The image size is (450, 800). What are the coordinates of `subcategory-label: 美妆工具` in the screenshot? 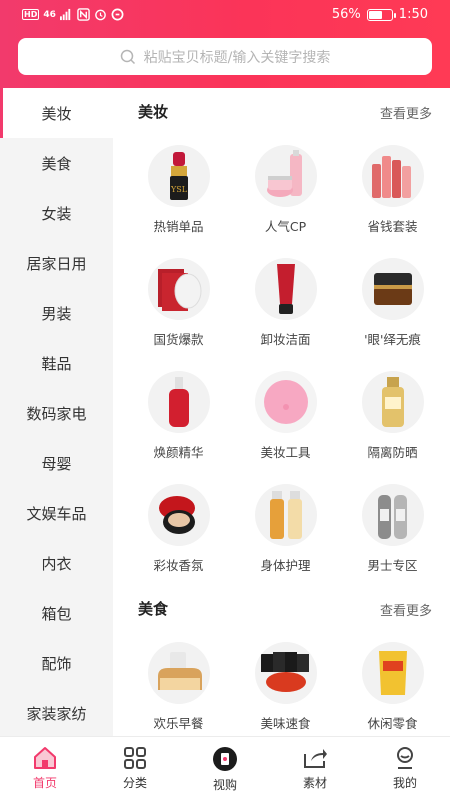 It's located at (285, 452).